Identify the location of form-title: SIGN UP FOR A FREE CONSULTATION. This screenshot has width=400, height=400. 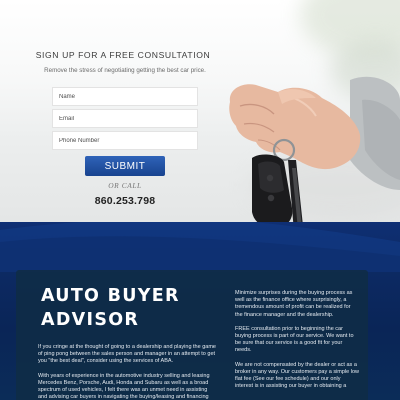
(123, 55).